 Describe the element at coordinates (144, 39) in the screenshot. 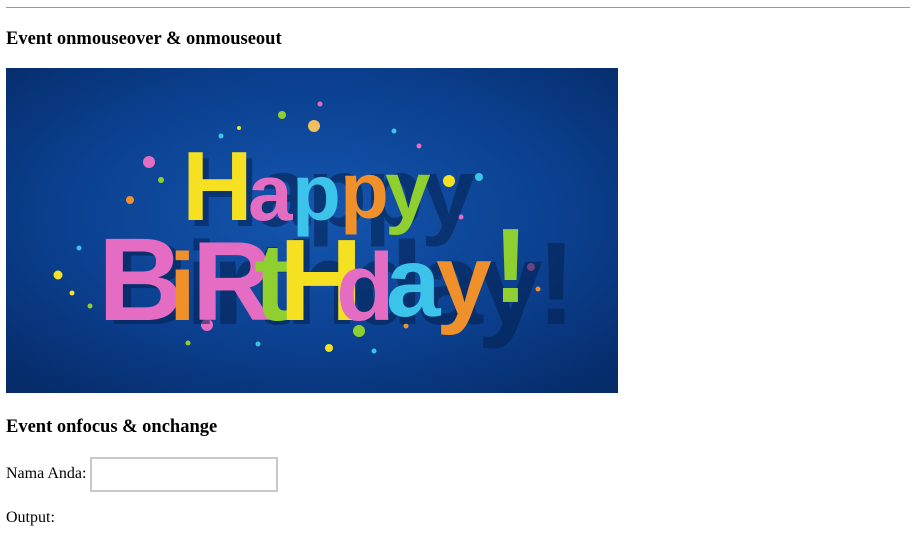

I see `heading-mouse-events: Event onmouseover & onmouseout` at that location.